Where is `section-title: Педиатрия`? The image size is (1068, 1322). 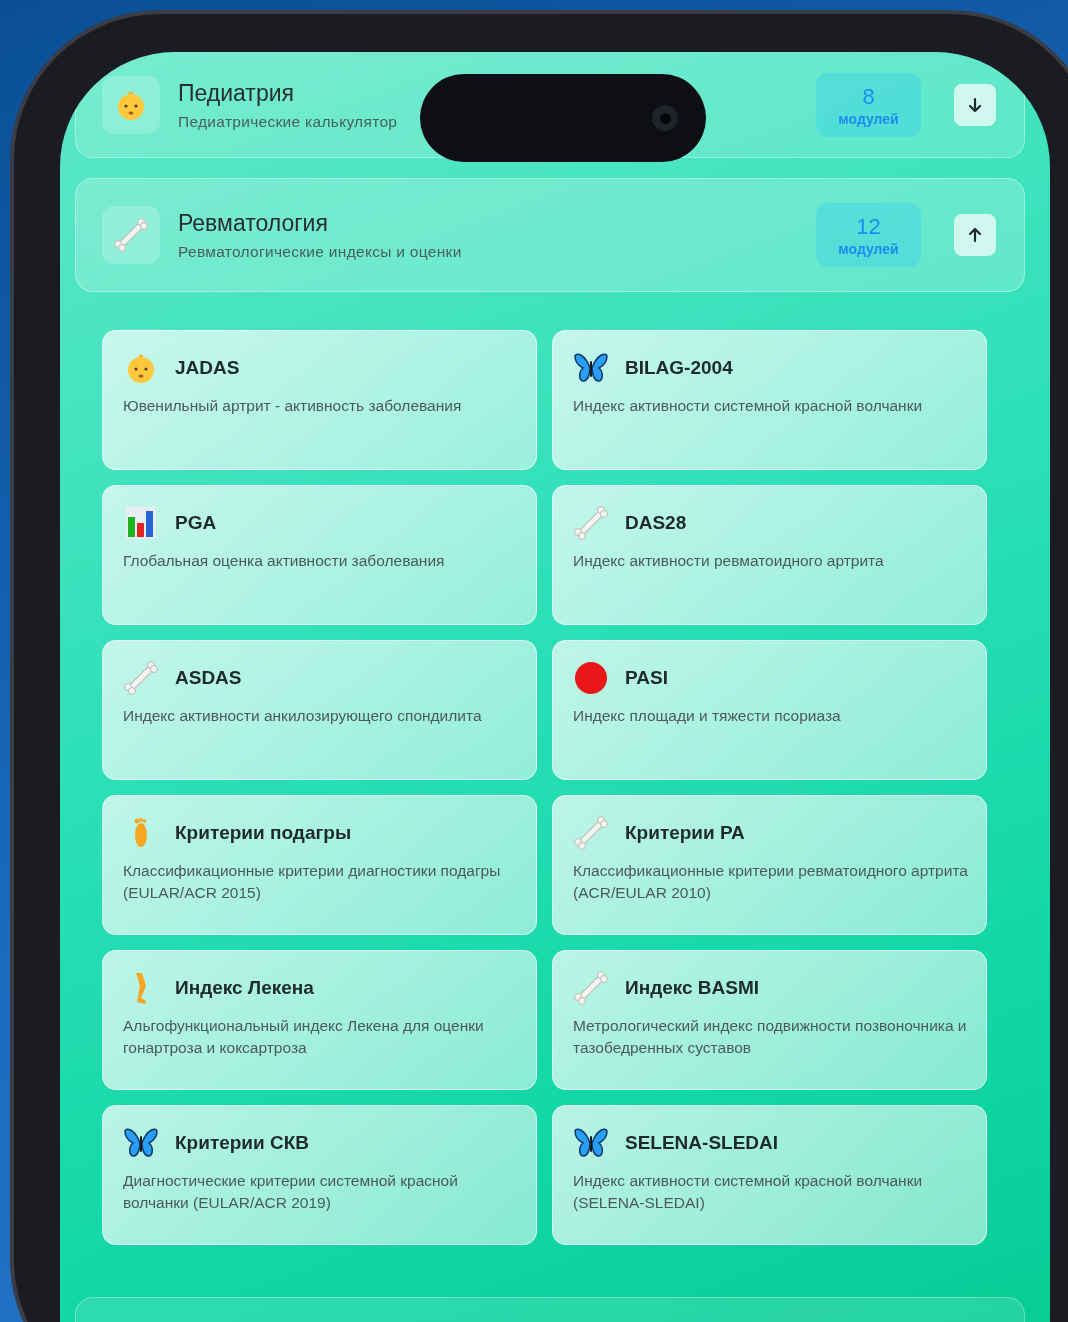 section-title: Педиатрия is located at coordinates (236, 93).